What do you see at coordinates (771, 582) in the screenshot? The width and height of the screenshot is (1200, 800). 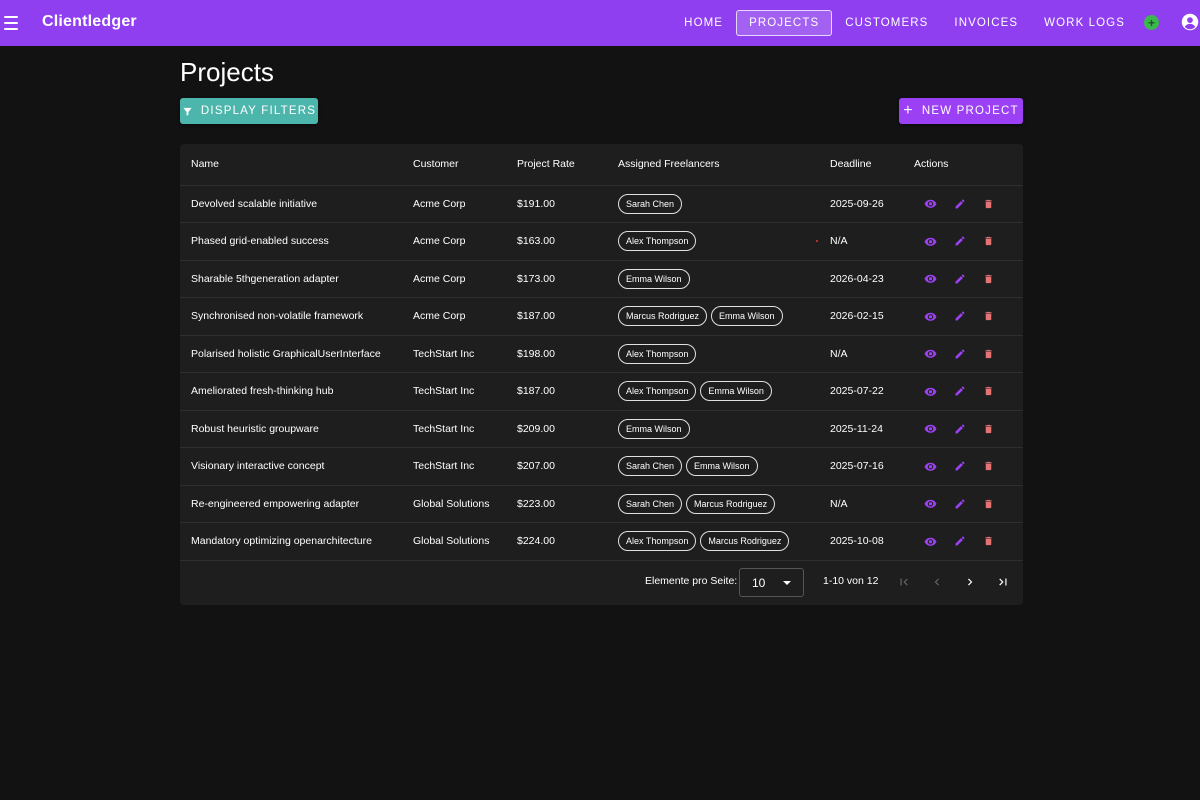 I see `items-per-page-select: 10` at bounding box center [771, 582].